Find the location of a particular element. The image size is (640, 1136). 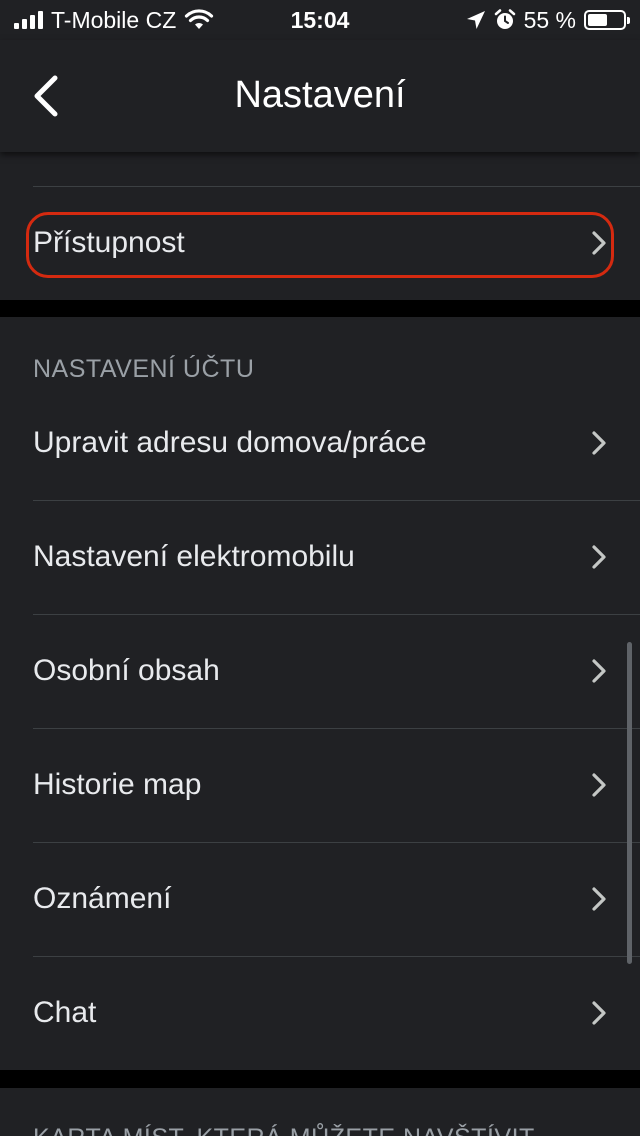

page-title: Nastavení is located at coordinates (320, 95).